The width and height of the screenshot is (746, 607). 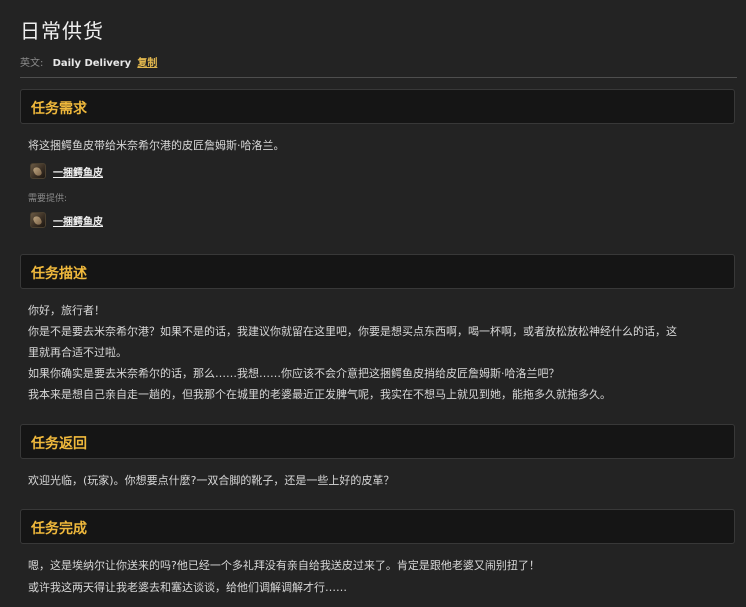 I want to click on description-line: 你好，旅行者！, so click(x=66, y=310).